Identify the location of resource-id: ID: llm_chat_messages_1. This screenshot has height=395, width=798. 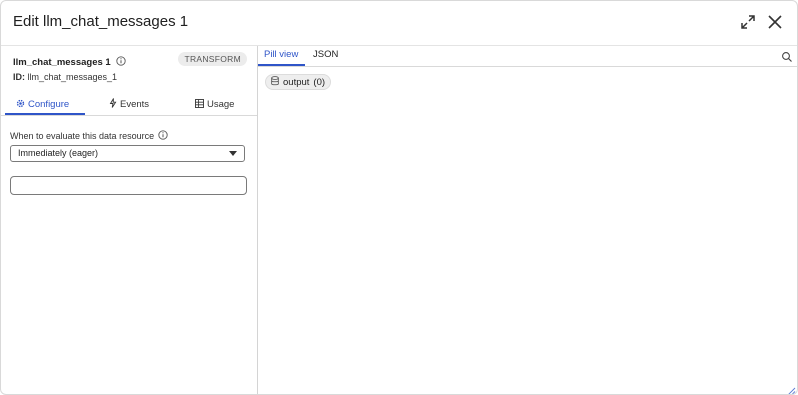
(65, 77).